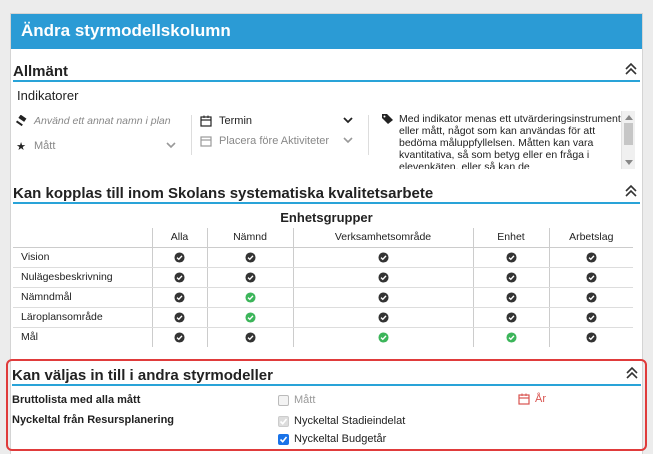 This screenshot has width=653, height=454. I want to click on placement-placeholder: Placera före Aktiviteter, so click(274, 141).